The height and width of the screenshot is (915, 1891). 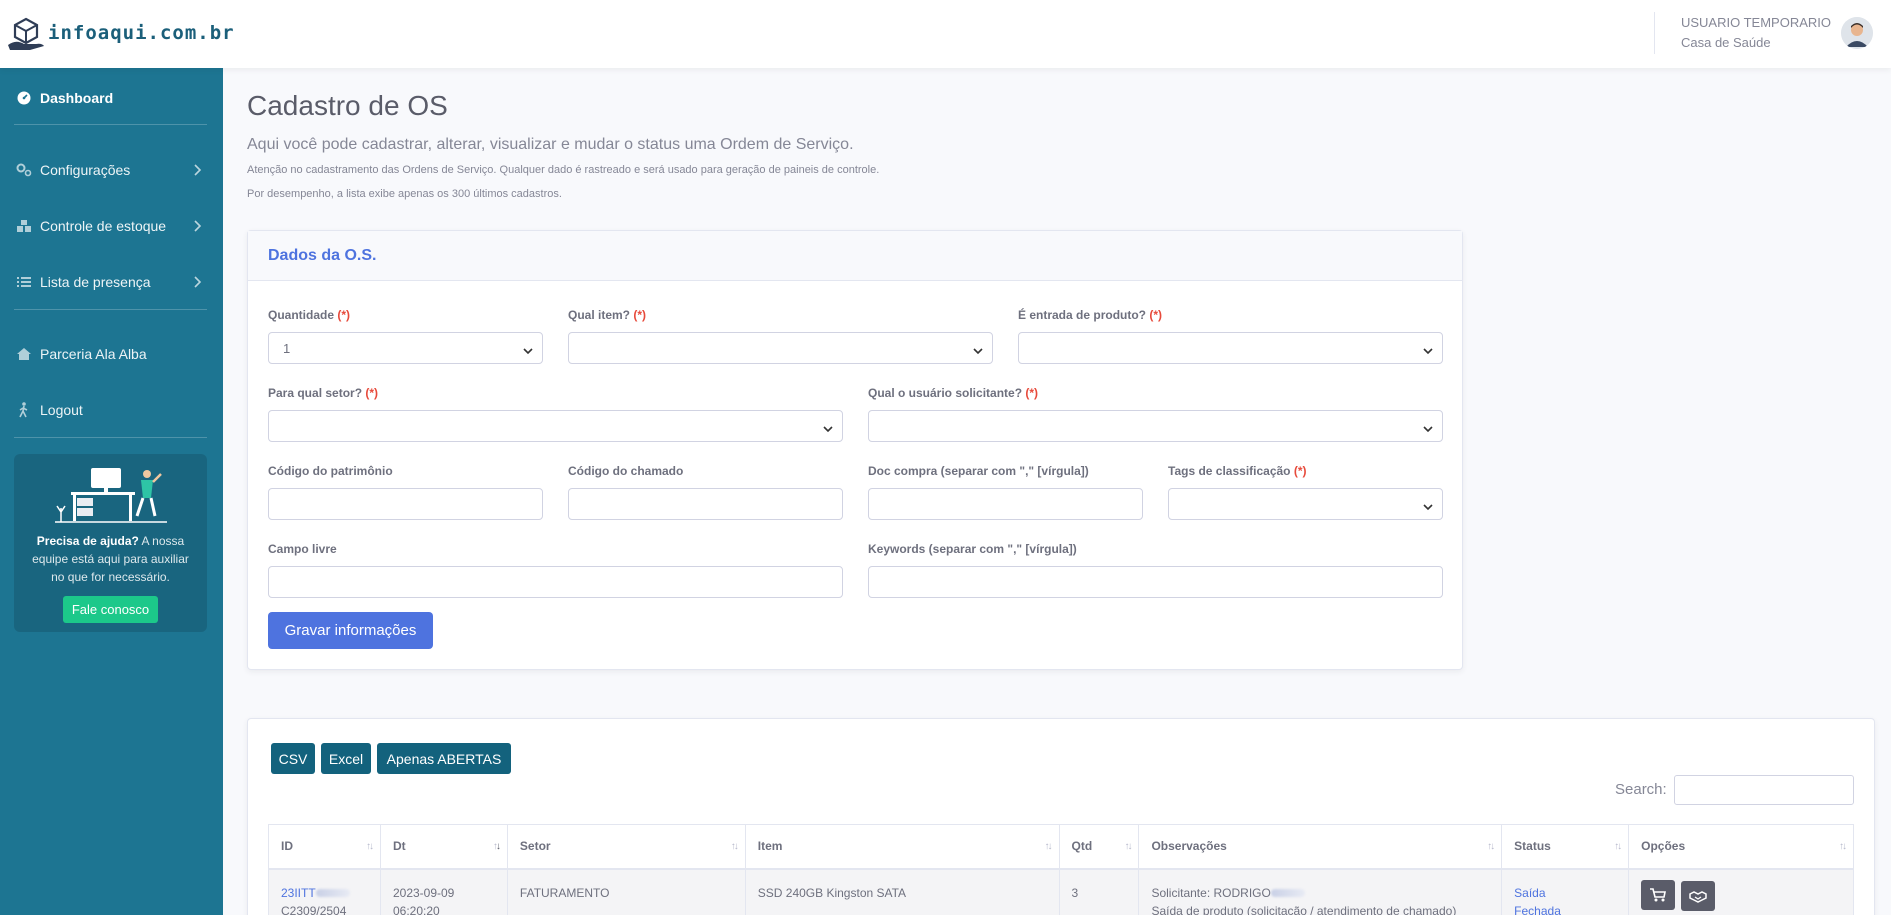 I want to click on help-illustration, so click(x=111, y=495).